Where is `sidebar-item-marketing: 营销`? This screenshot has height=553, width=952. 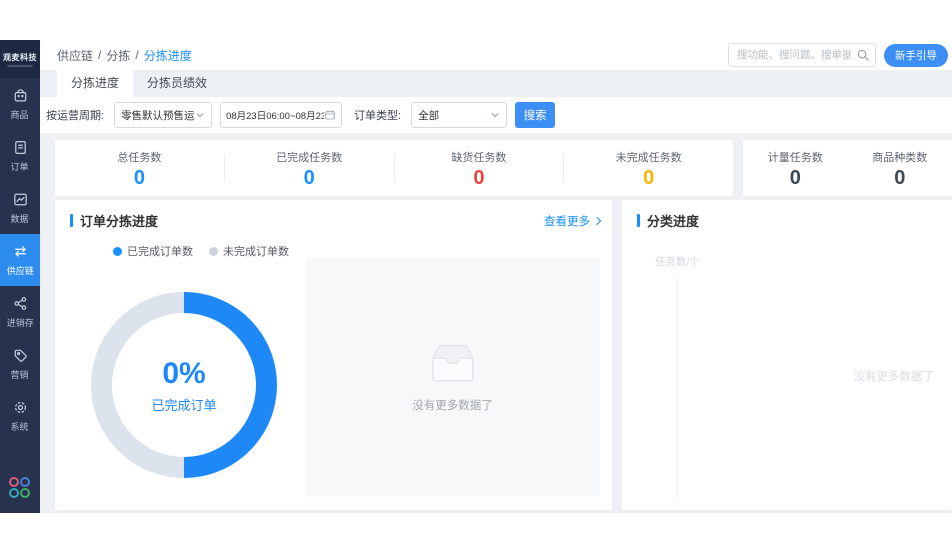
sidebar-item-marketing: 营销 is located at coordinates (20, 364).